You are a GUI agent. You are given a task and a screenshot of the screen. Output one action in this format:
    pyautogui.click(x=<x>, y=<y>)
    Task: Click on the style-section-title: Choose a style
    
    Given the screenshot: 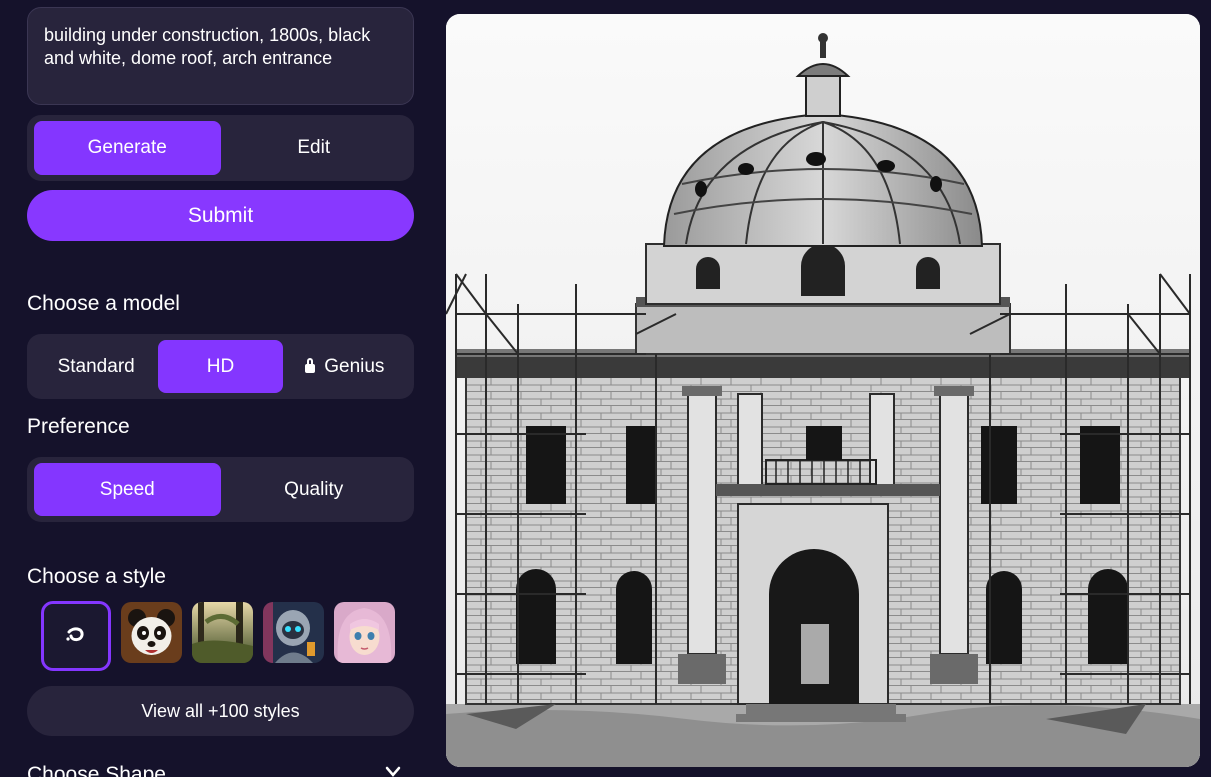 What is the action you would take?
    pyautogui.click(x=96, y=576)
    